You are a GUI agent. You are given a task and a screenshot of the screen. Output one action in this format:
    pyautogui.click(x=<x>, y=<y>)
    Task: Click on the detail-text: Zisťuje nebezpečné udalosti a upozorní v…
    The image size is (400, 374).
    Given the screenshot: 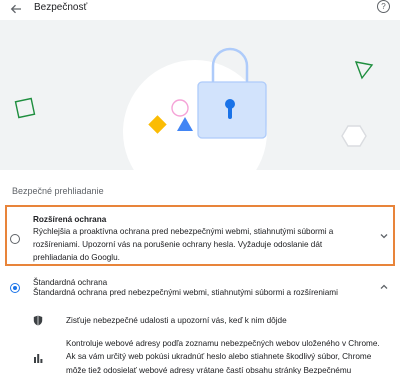 What is the action you would take?
    pyautogui.click(x=176, y=320)
    